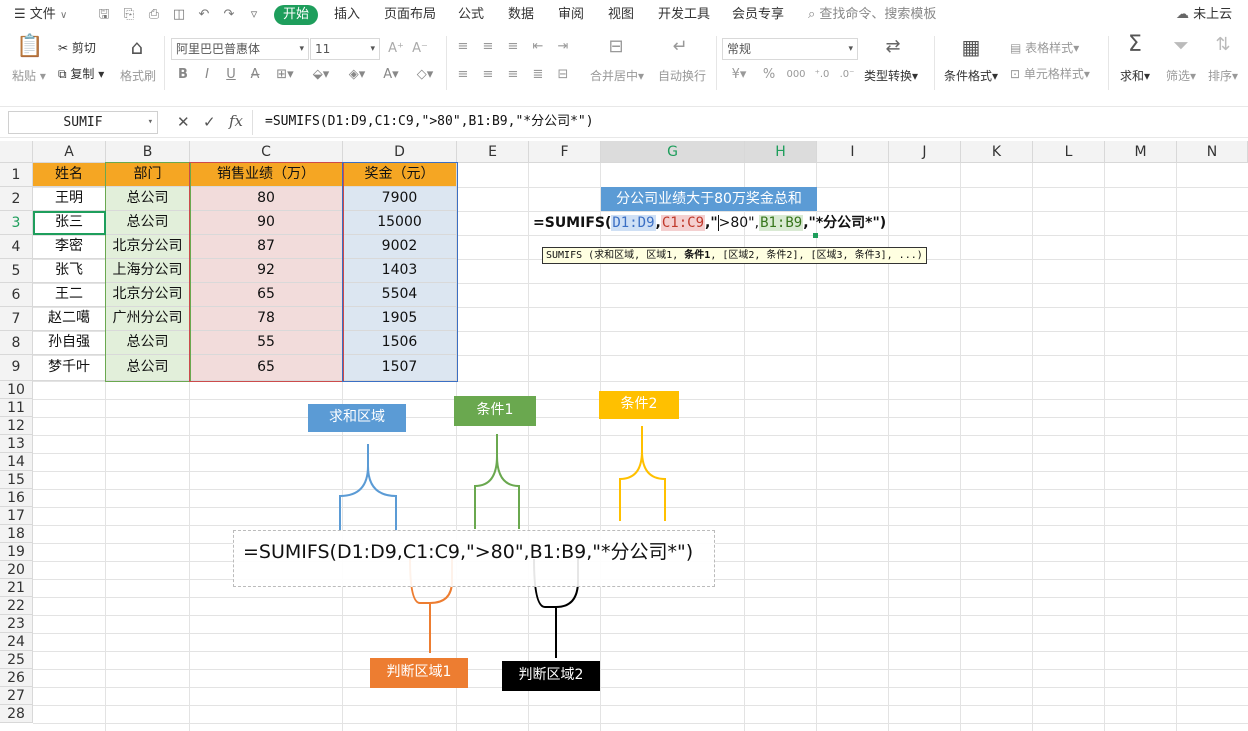 The image size is (1248, 731). Describe the element at coordinates (769, 75) in the screenshot. I see `percent-icon: %` at that location.